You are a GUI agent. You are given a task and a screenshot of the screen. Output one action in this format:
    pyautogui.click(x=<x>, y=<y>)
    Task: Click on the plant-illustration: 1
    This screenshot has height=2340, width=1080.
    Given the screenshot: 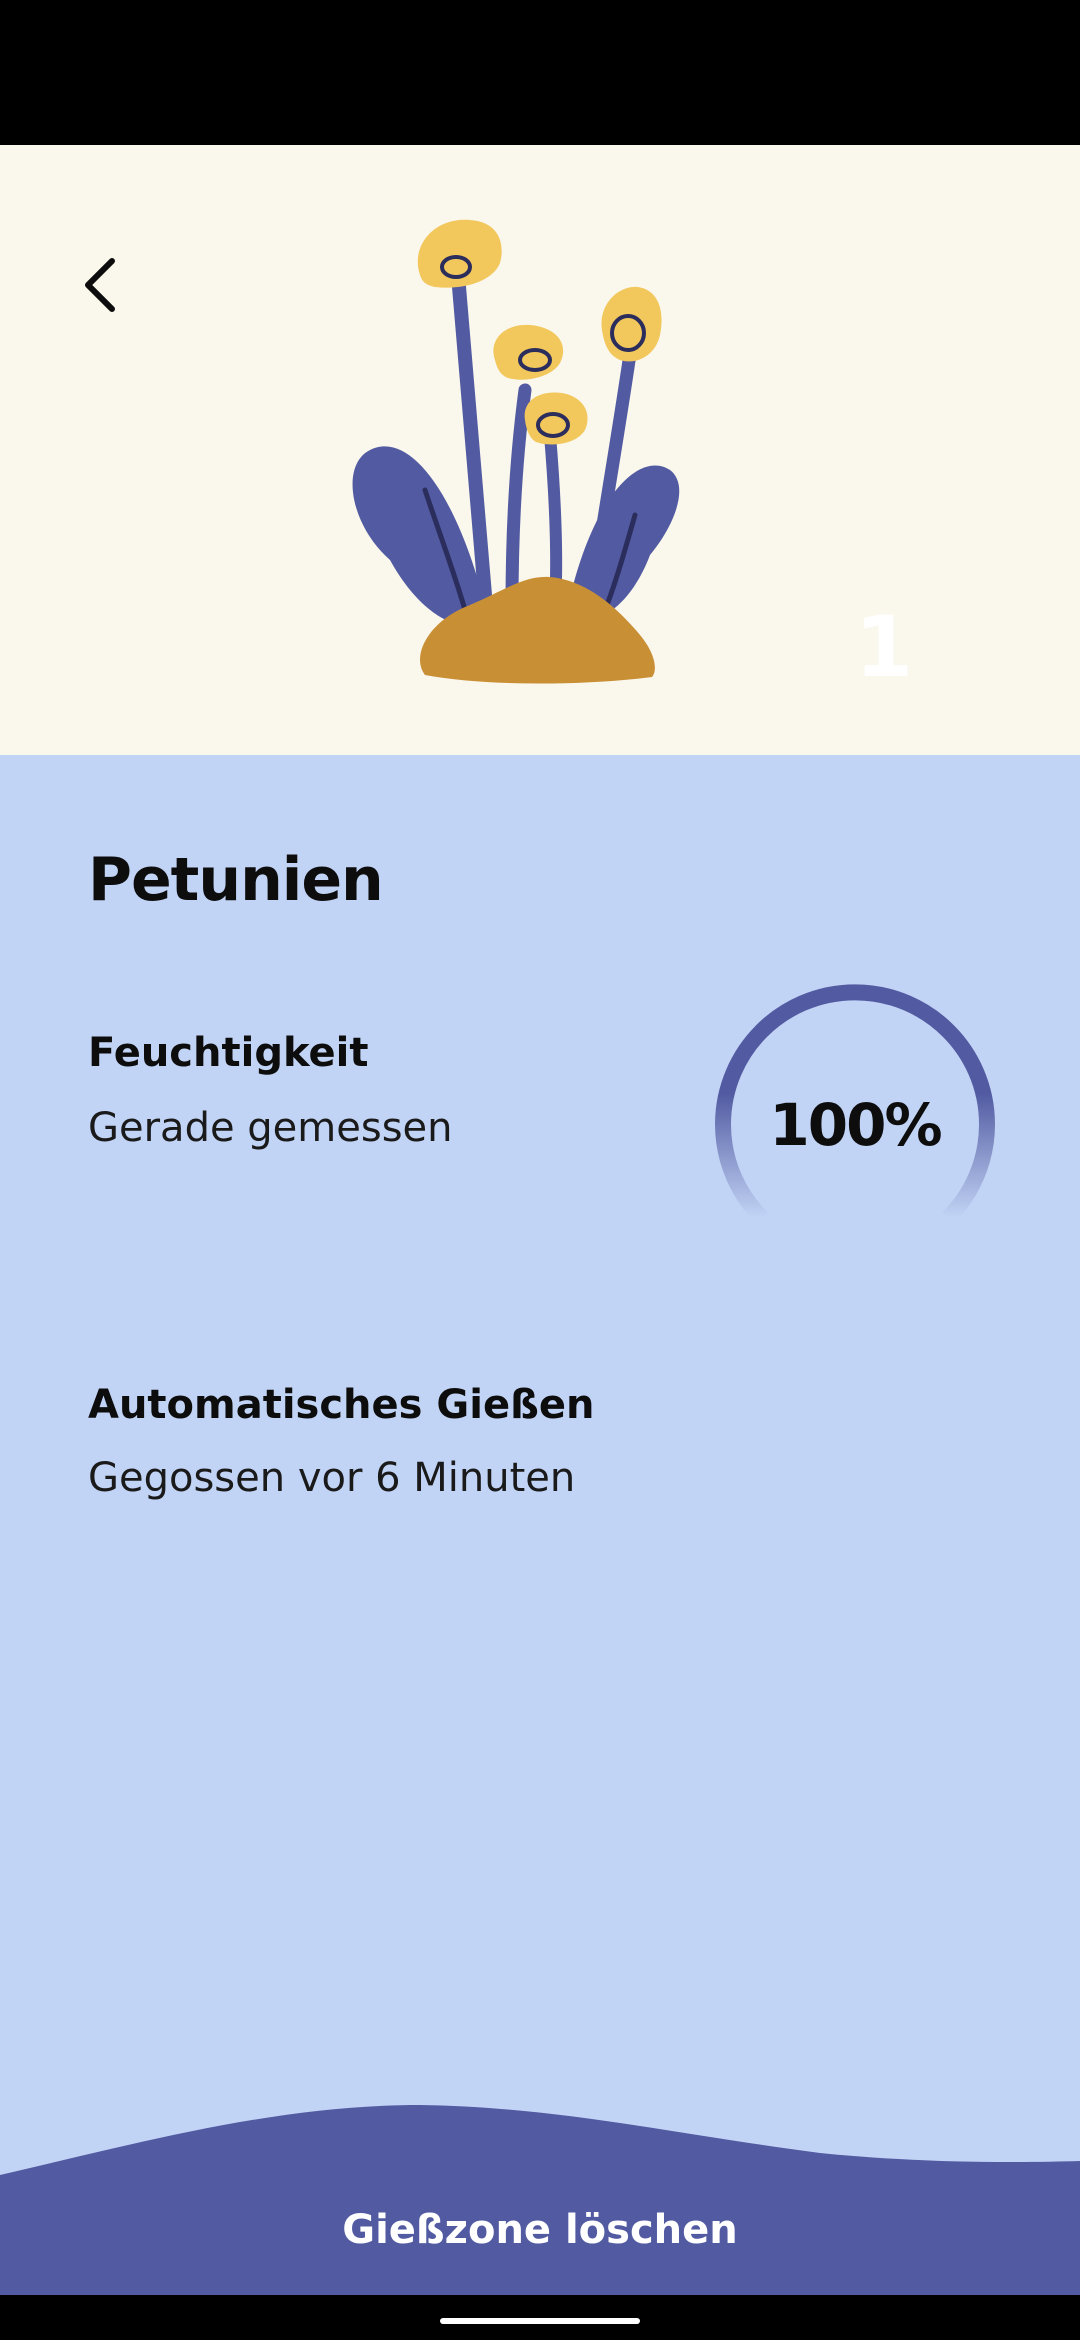 What is the action you would take?
    pyautogui.click(x=626, y=455)
    